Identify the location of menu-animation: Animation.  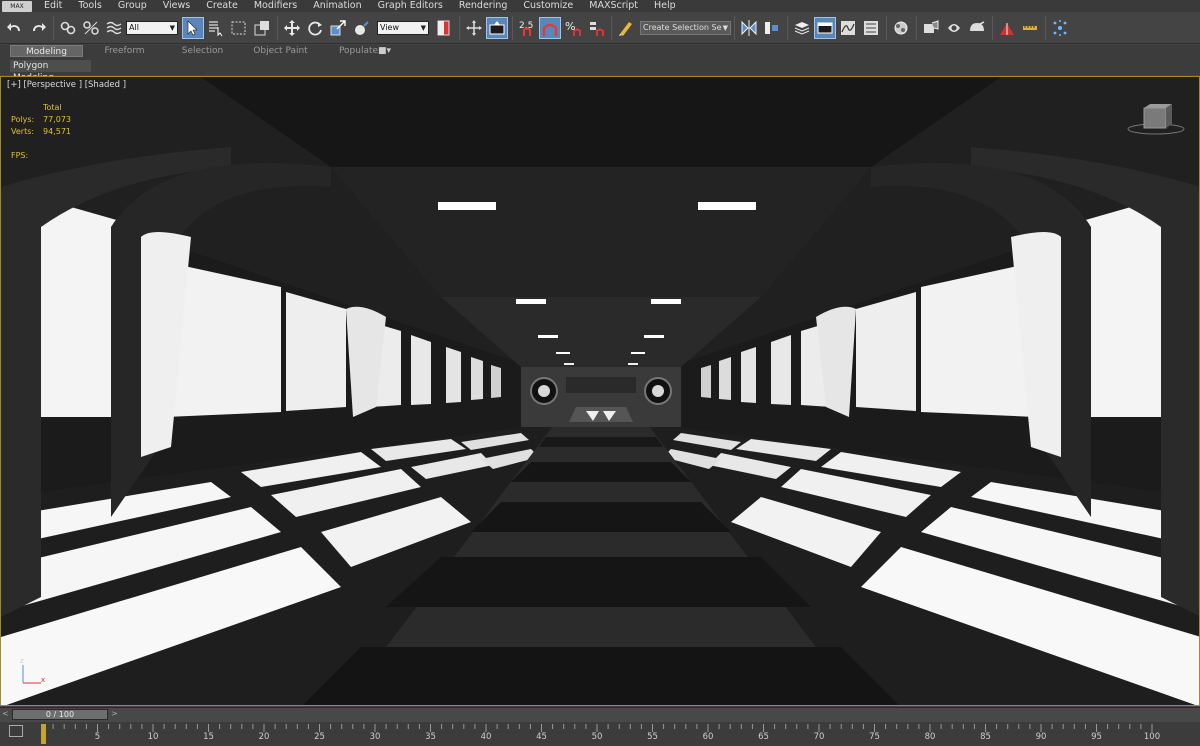
(337, 6).